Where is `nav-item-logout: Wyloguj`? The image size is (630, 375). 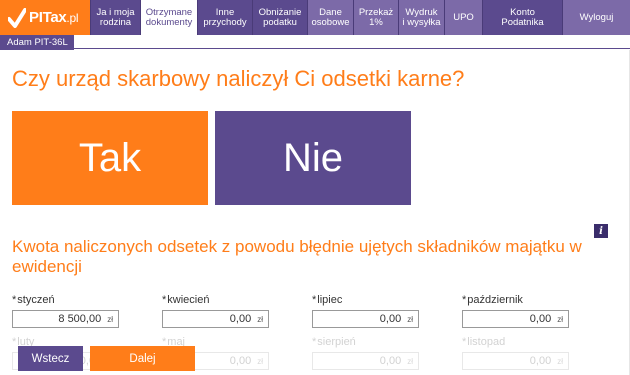 nav-item-logout: Wyloguj is located at coordinates (596, 17).